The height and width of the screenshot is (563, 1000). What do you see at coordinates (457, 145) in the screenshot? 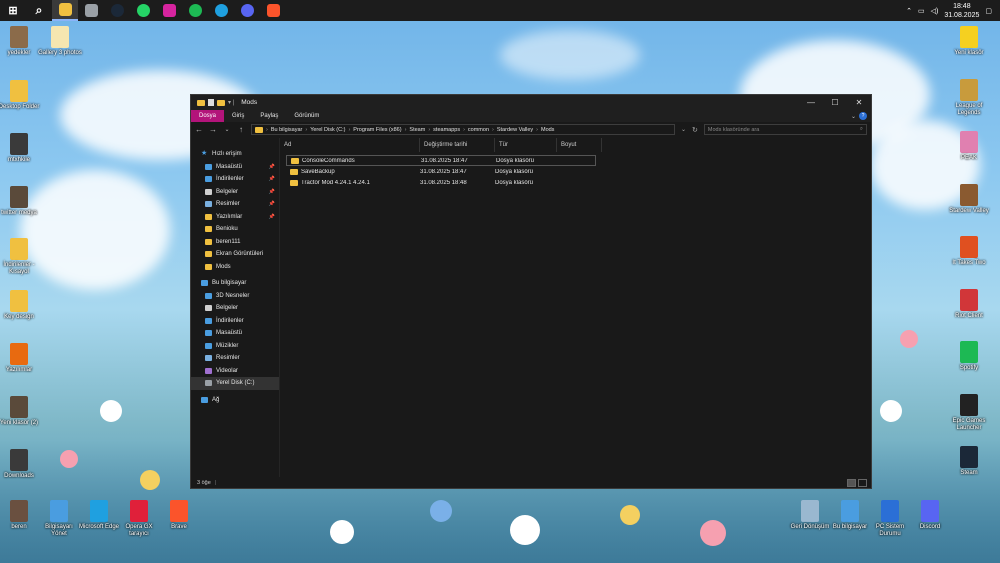
I see `column-date-modified: Değiştirme tarihi` at bounding box center [457, 145].